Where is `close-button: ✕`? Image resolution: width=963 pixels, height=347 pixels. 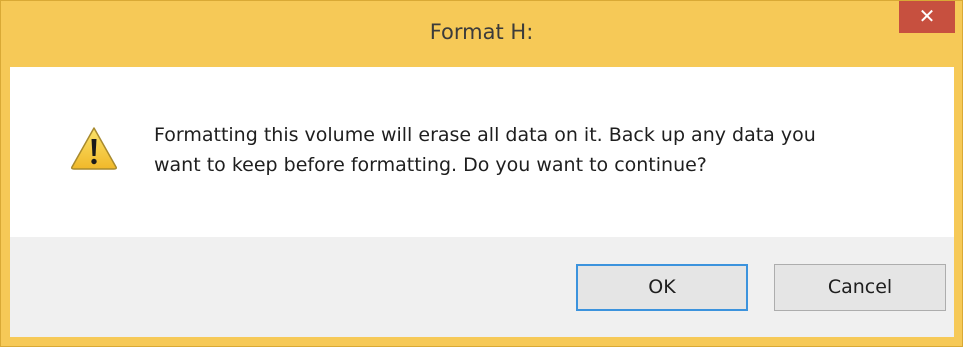
close-button: ✕ is located at coordinates (927, 17).